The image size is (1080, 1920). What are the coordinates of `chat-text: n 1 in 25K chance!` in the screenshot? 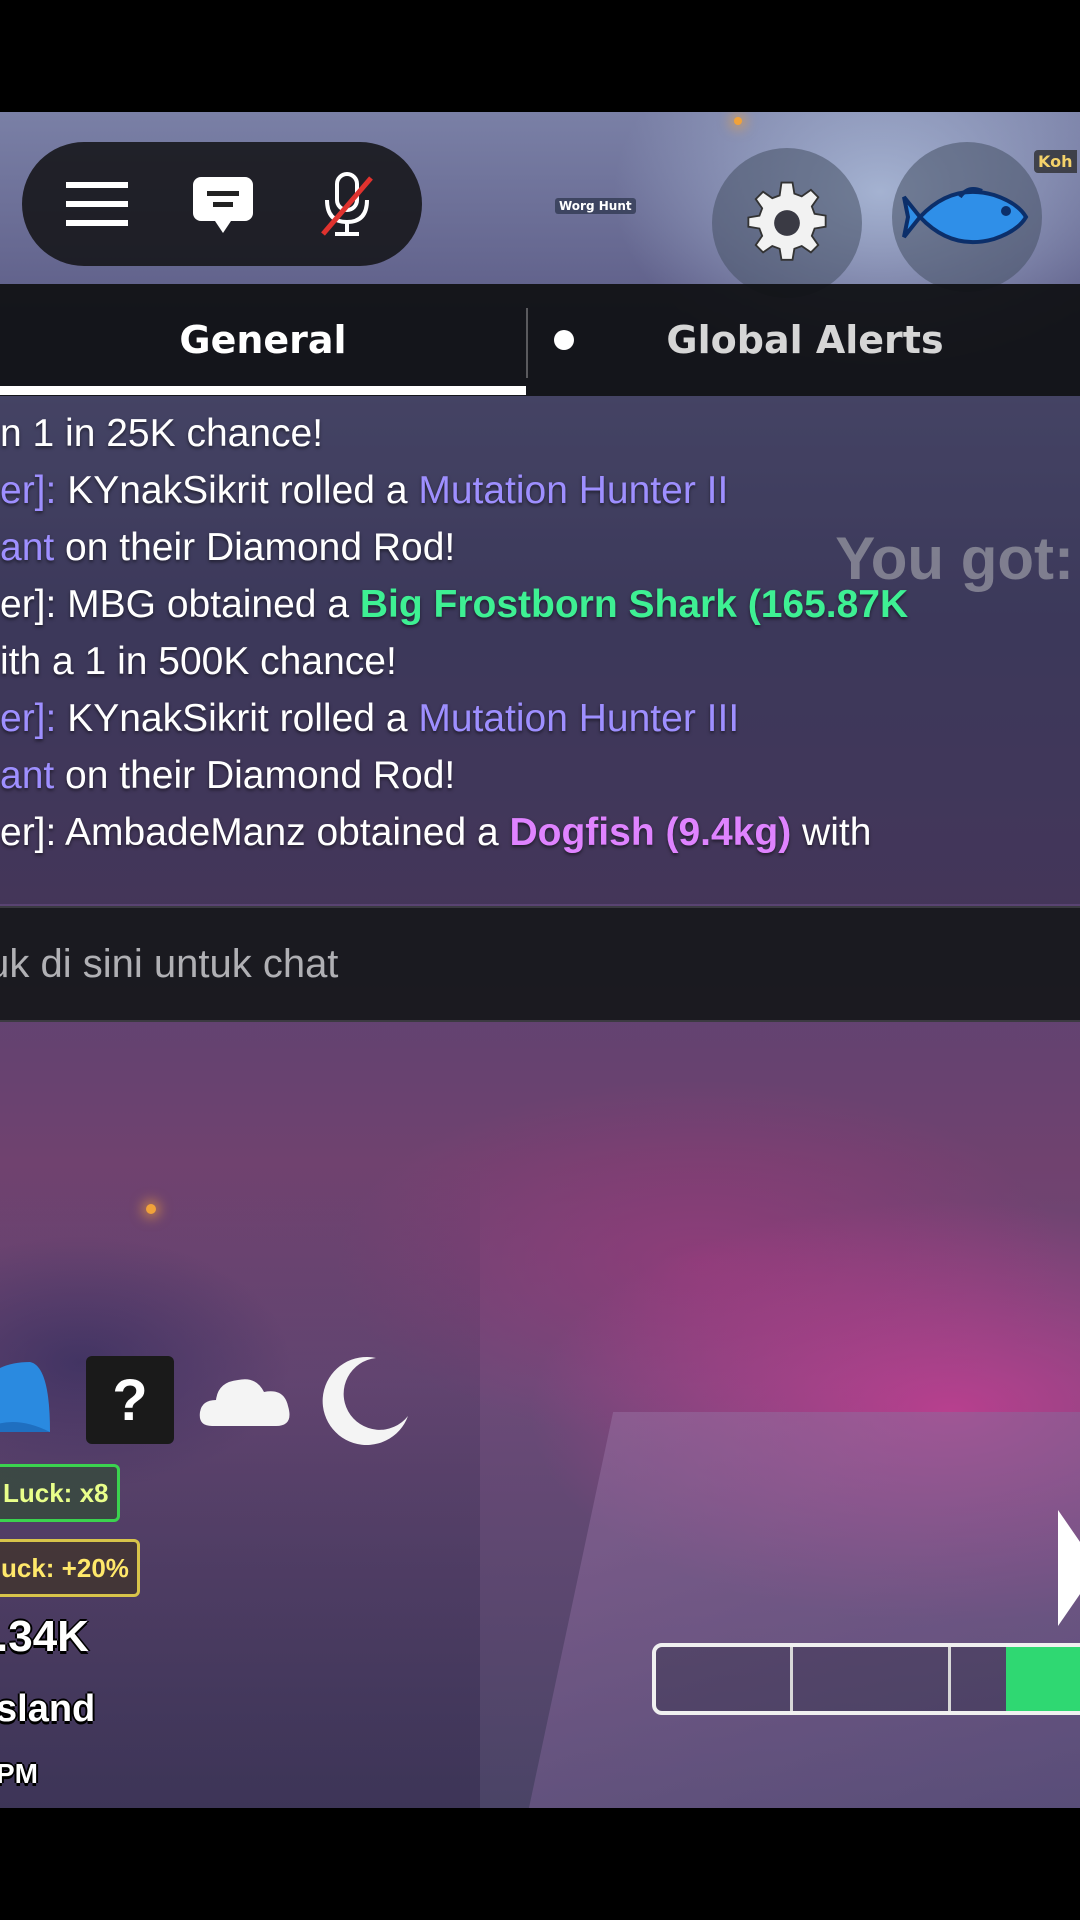 It's located at (162, 433).